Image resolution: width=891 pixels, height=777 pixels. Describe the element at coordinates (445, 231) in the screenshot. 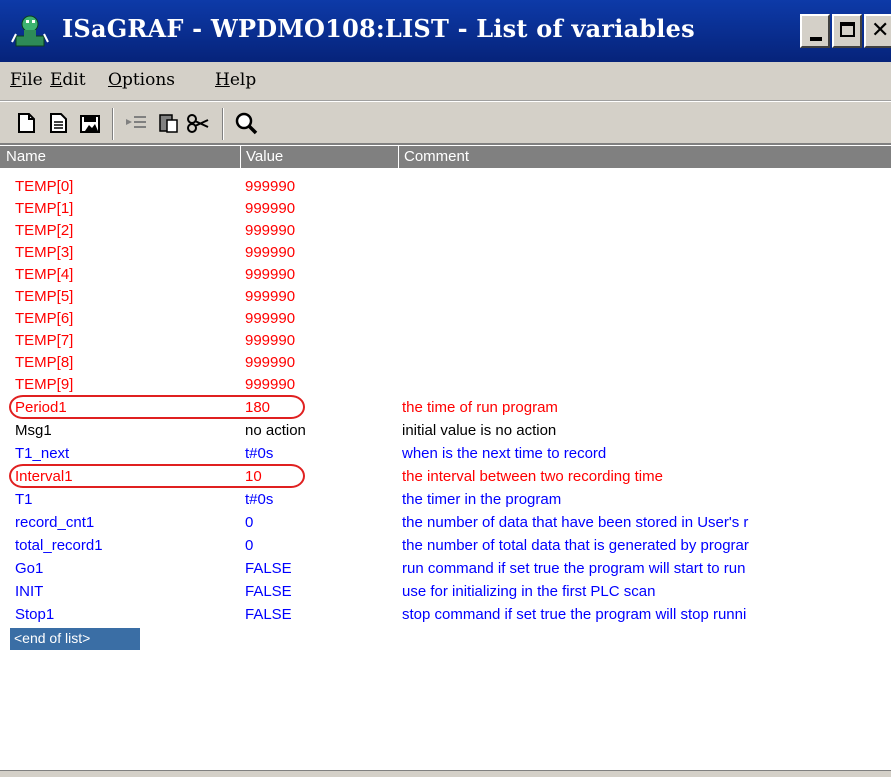

I see `table-row: TEMP[2] 999990` at that location.